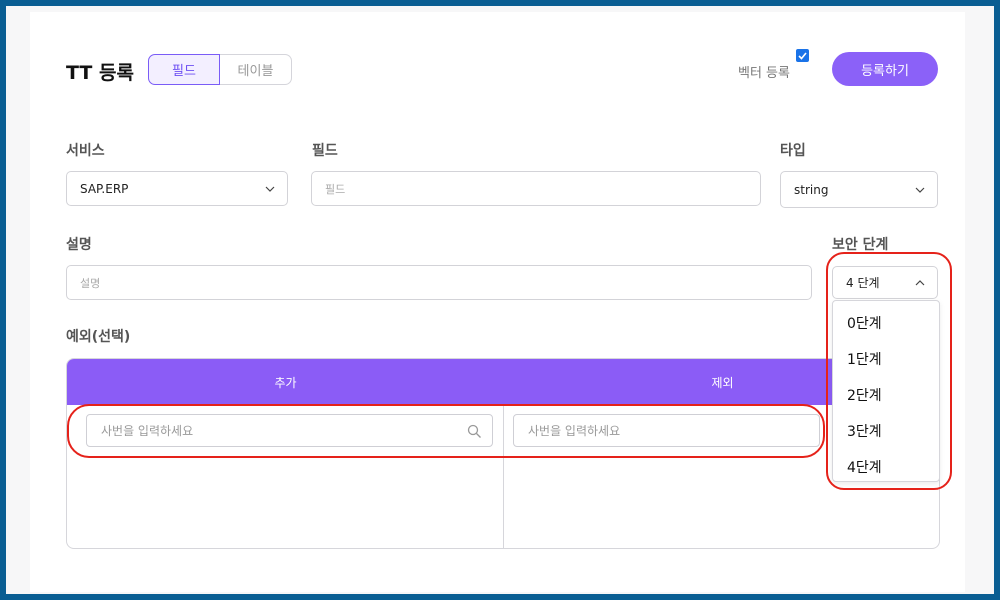  Describe the element at coordinates (764, 73) in the screenshot. I see `vector-register-label: 벡터 등록` at that location.